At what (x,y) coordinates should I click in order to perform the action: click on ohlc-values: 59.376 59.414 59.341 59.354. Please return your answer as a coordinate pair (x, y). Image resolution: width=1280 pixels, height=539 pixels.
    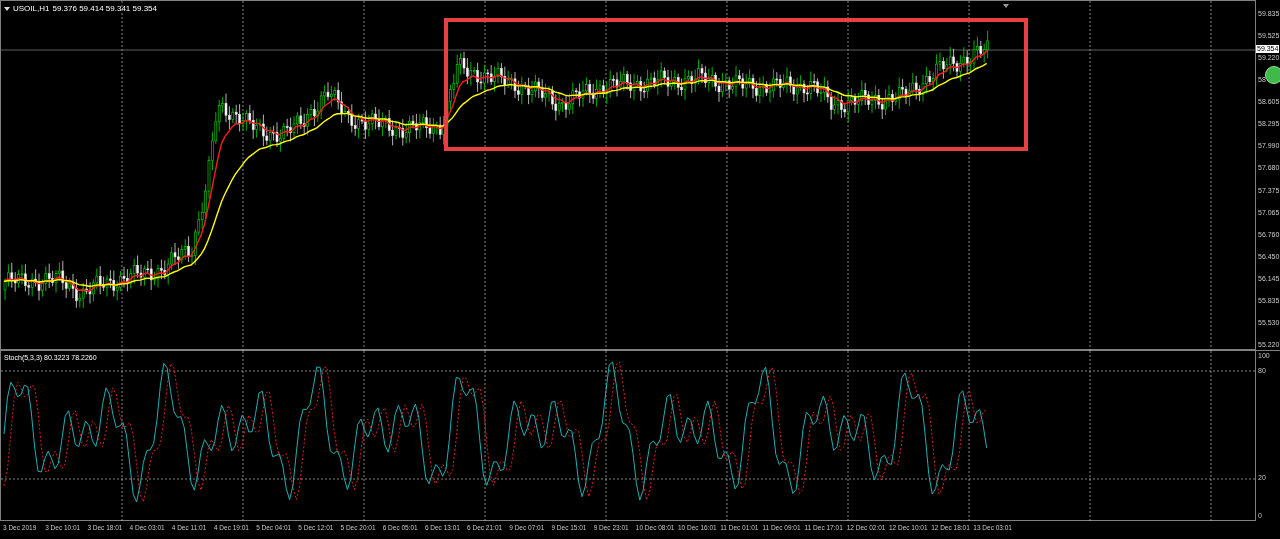
    Looking at the image, I should click on (104, 9).